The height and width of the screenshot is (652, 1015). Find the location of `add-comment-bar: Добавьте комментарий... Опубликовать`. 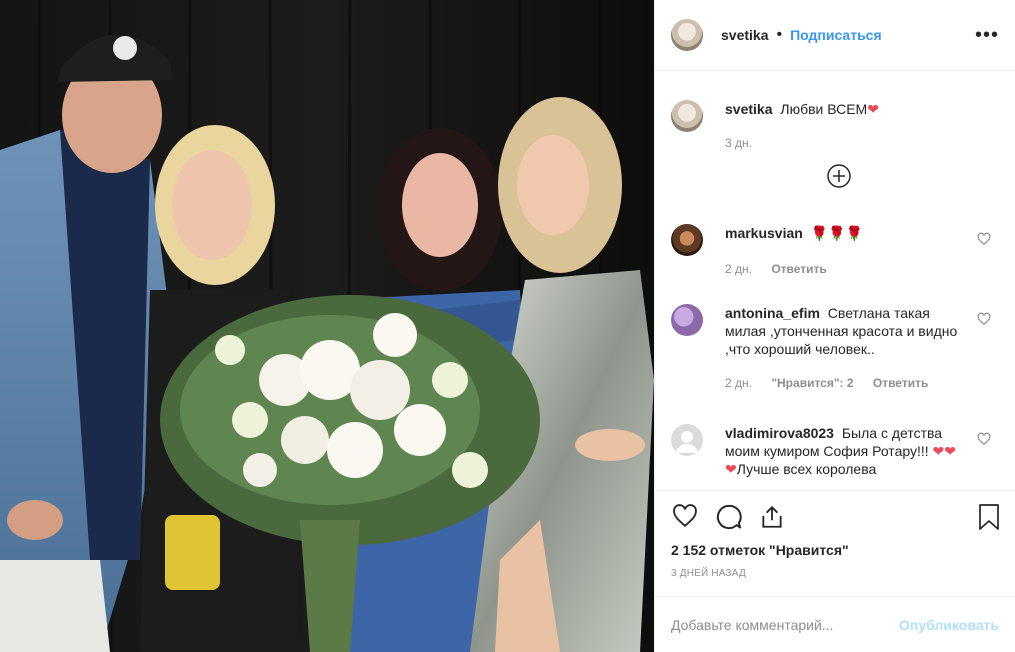

add-comment-bar: Добавьте комментарий... Опубликовать is located at coordinates (835, 624).